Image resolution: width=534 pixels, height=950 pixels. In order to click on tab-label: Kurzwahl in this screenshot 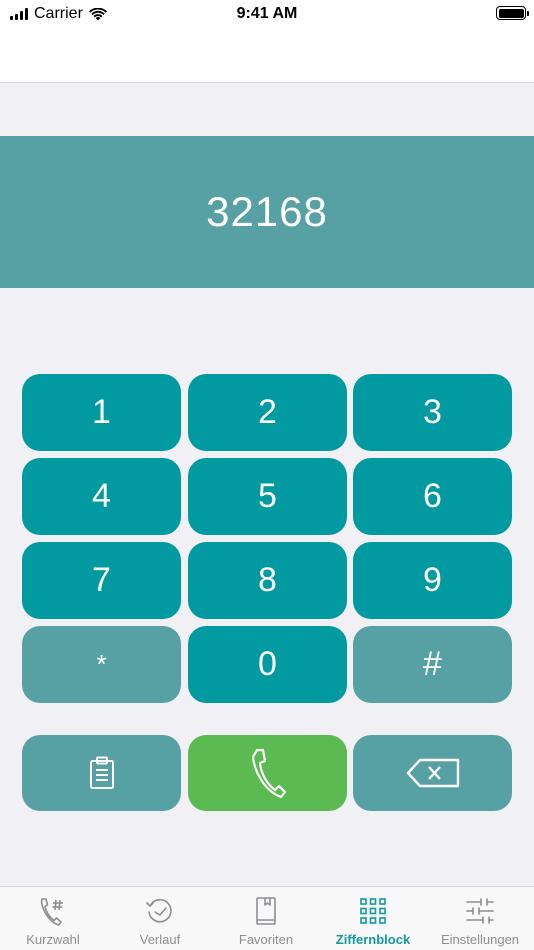, I will do `click(53, 939)`.